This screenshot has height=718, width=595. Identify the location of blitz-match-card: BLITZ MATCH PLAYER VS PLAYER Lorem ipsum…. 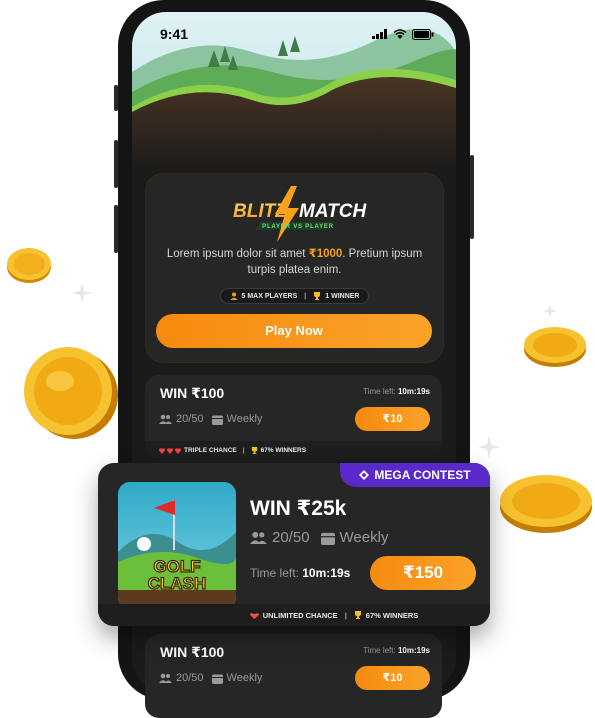
(294, 268).